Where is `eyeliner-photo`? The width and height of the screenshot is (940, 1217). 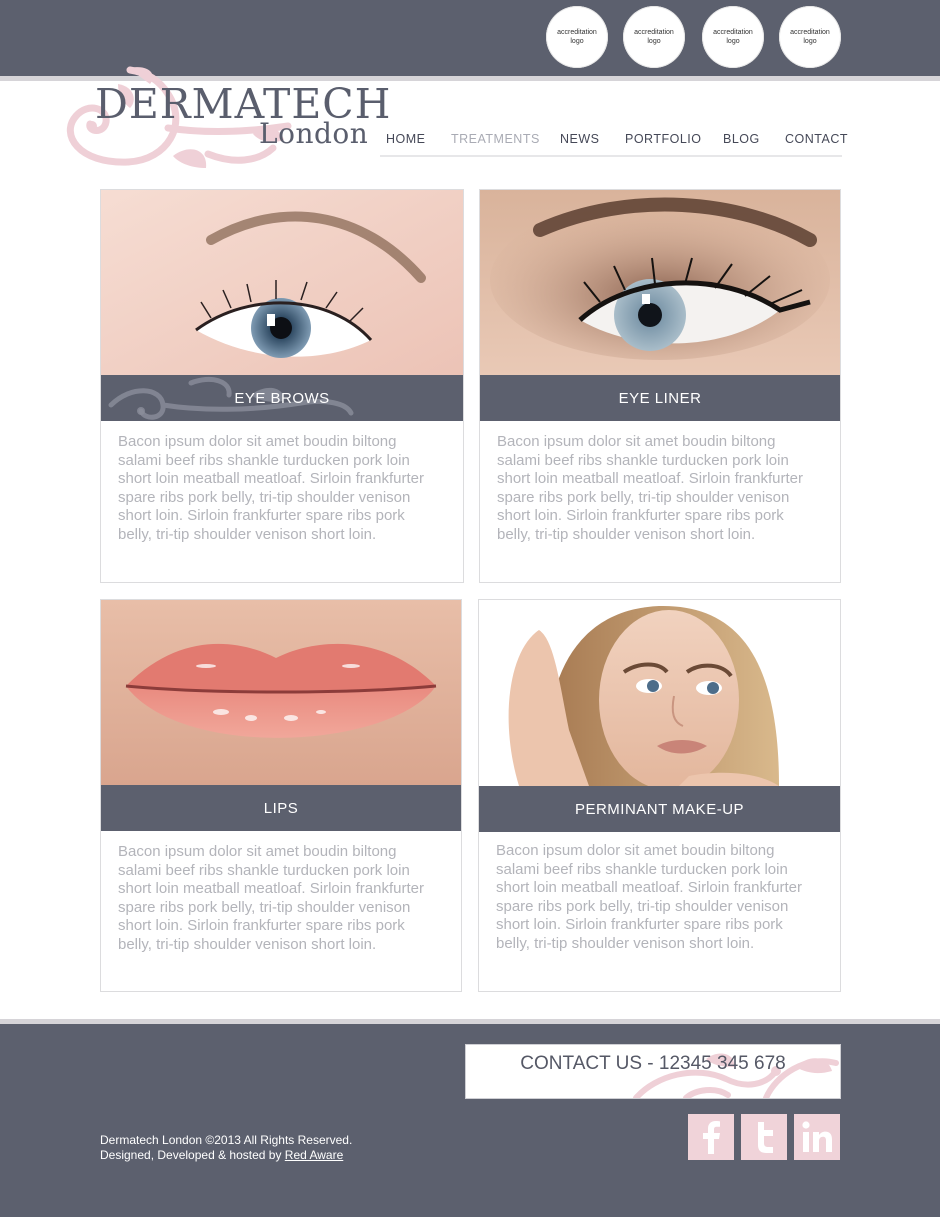
eyeliner-photo is located at coordinates (660, 283).